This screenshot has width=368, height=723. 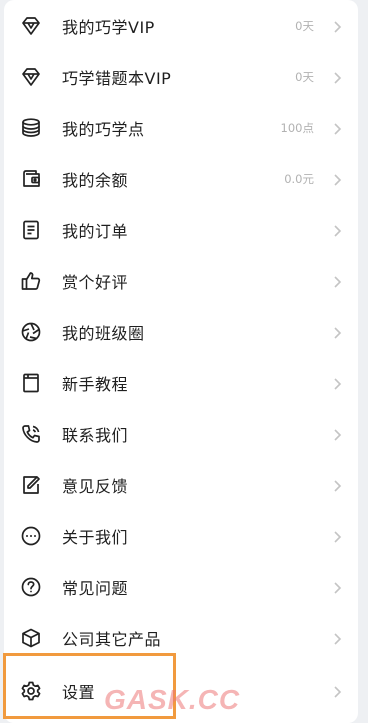 What do you see at coordinates (181, 637) in the screenshot?
I see `menu-item-other-products: 公司其它产品` at bounding box center [181, 637].